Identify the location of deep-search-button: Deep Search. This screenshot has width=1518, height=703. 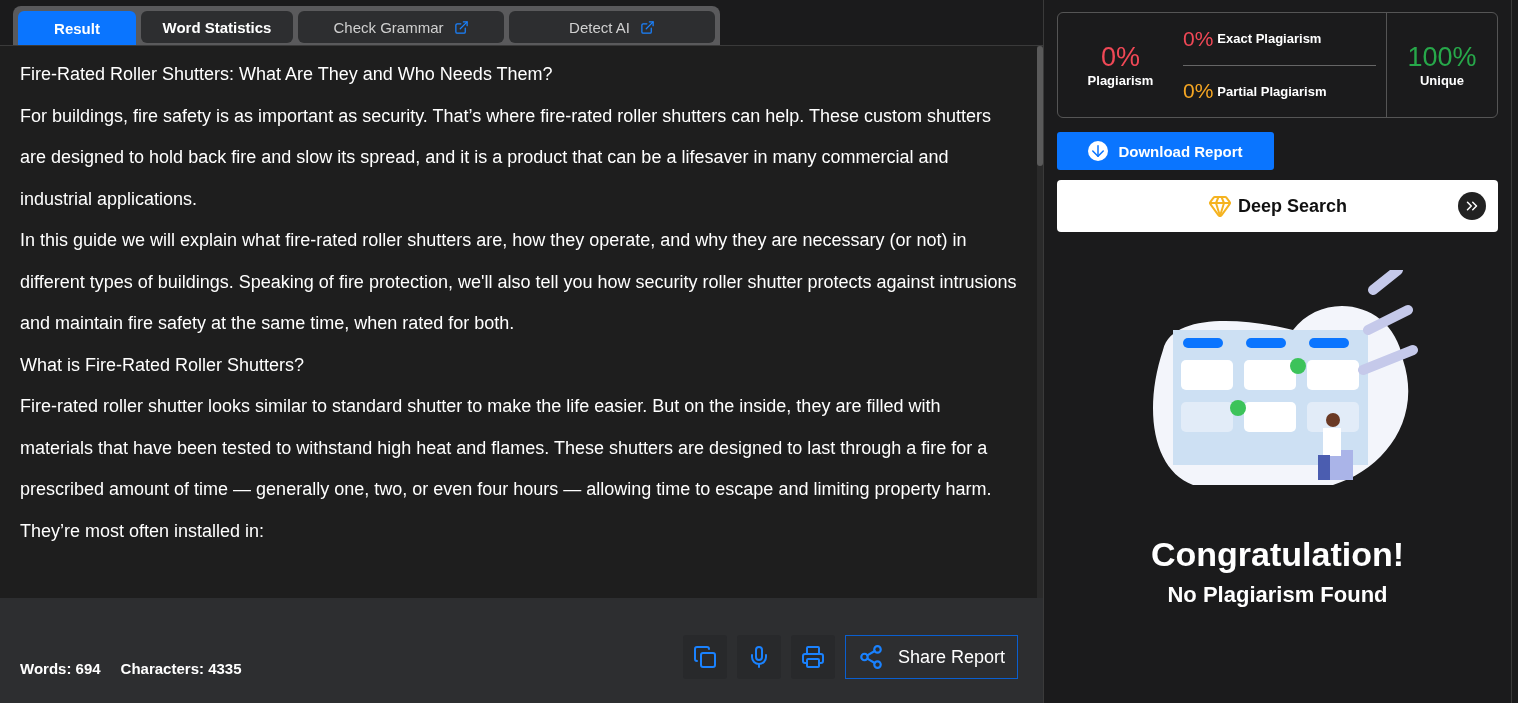
(1277, 206).